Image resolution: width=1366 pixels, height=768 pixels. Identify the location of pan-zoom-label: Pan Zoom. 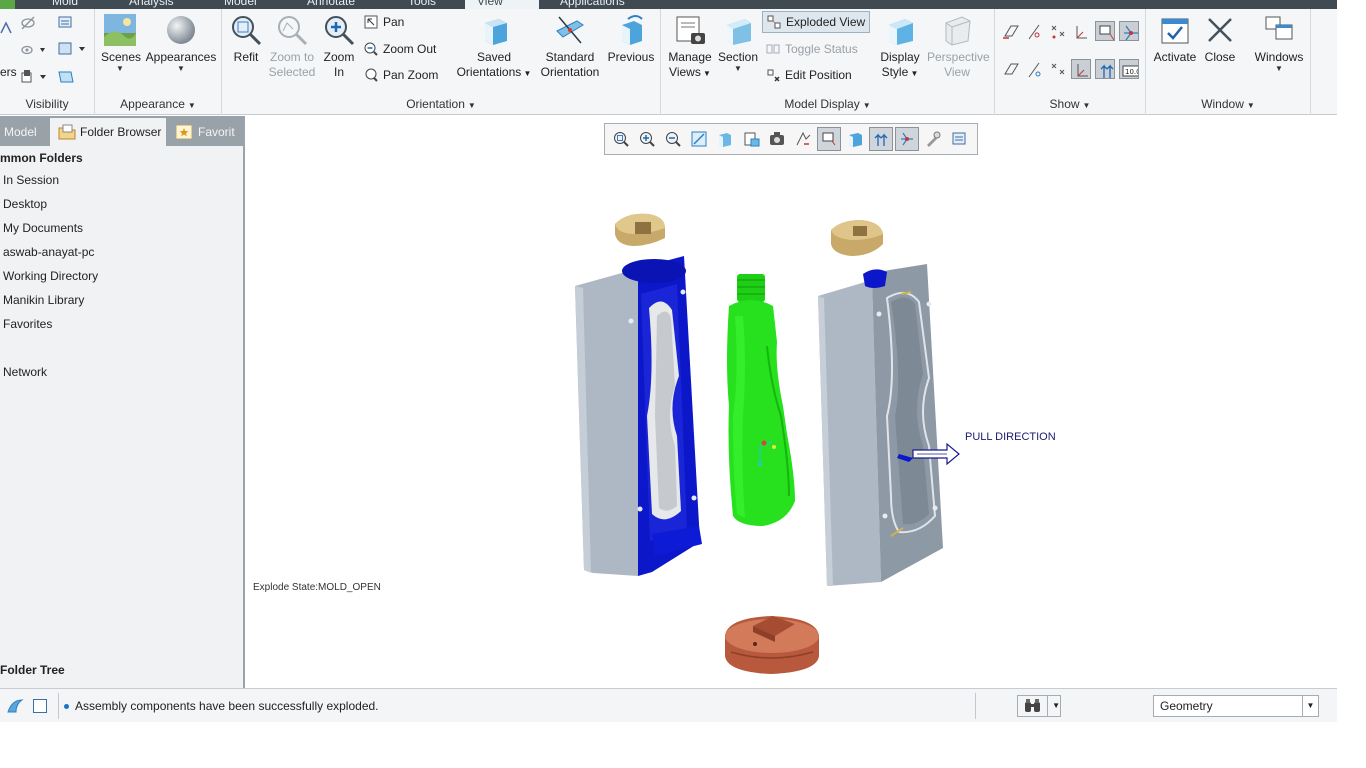
(411, 75).